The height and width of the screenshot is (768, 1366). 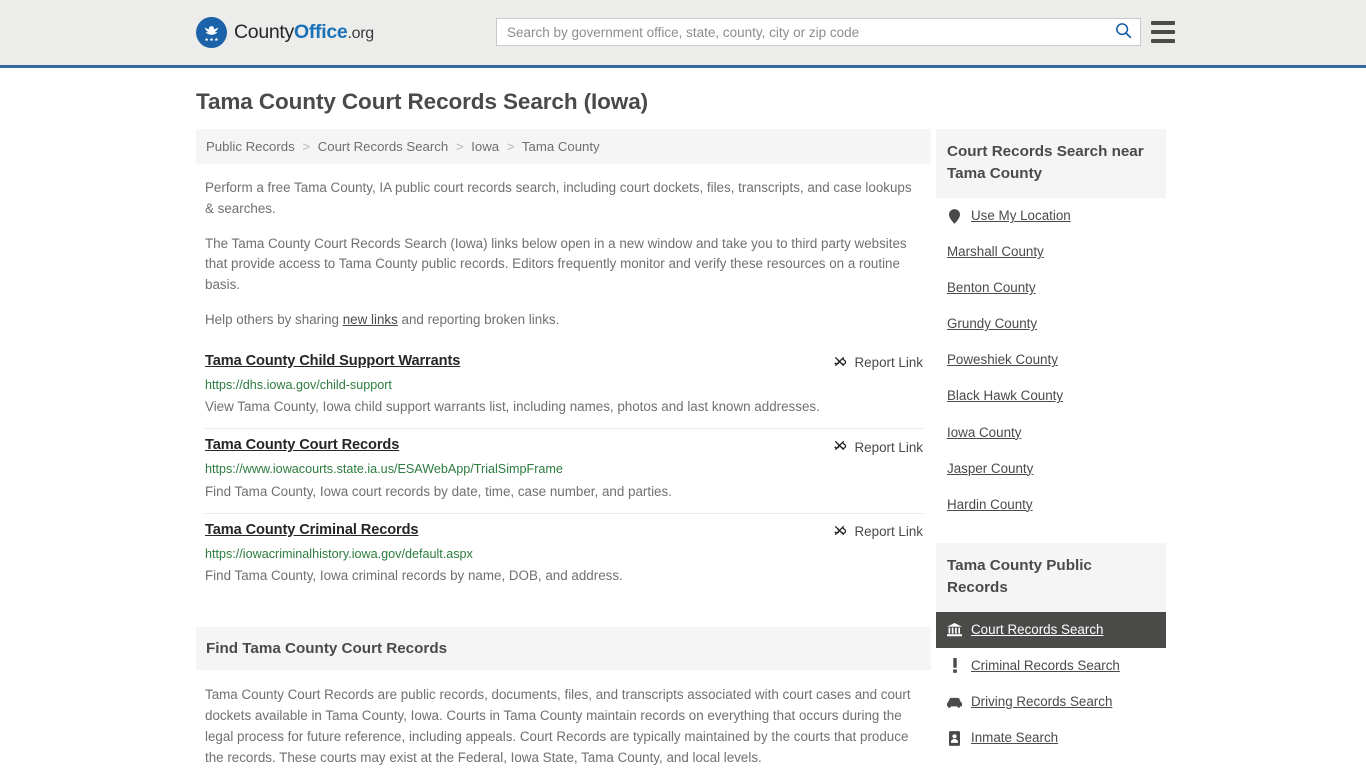 I want to click on list-item: Jasper County, so click(x=1051, y=469).